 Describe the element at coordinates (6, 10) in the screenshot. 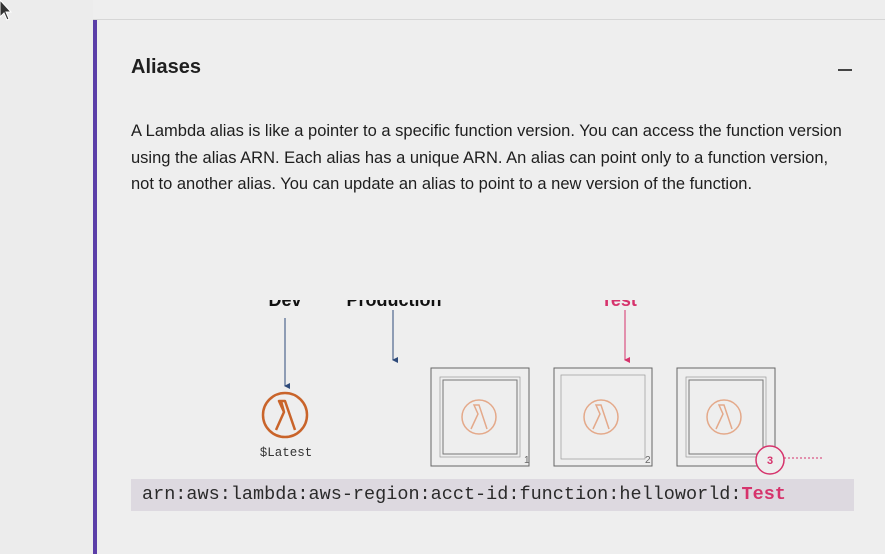

I see `mouse-pointer-icon` at that location.